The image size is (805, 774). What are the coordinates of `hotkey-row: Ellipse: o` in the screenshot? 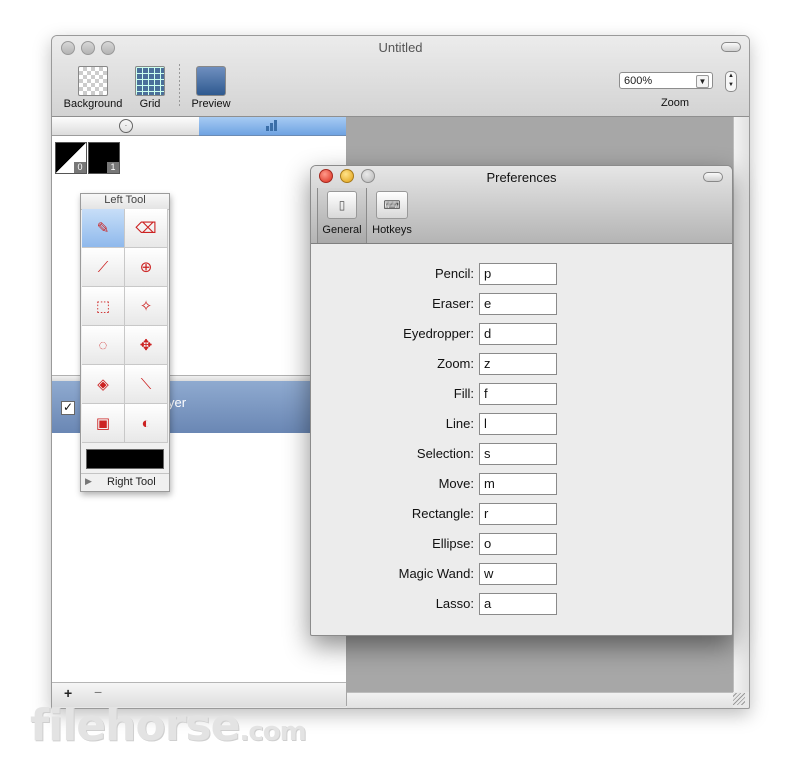 It's located at (521, 544).